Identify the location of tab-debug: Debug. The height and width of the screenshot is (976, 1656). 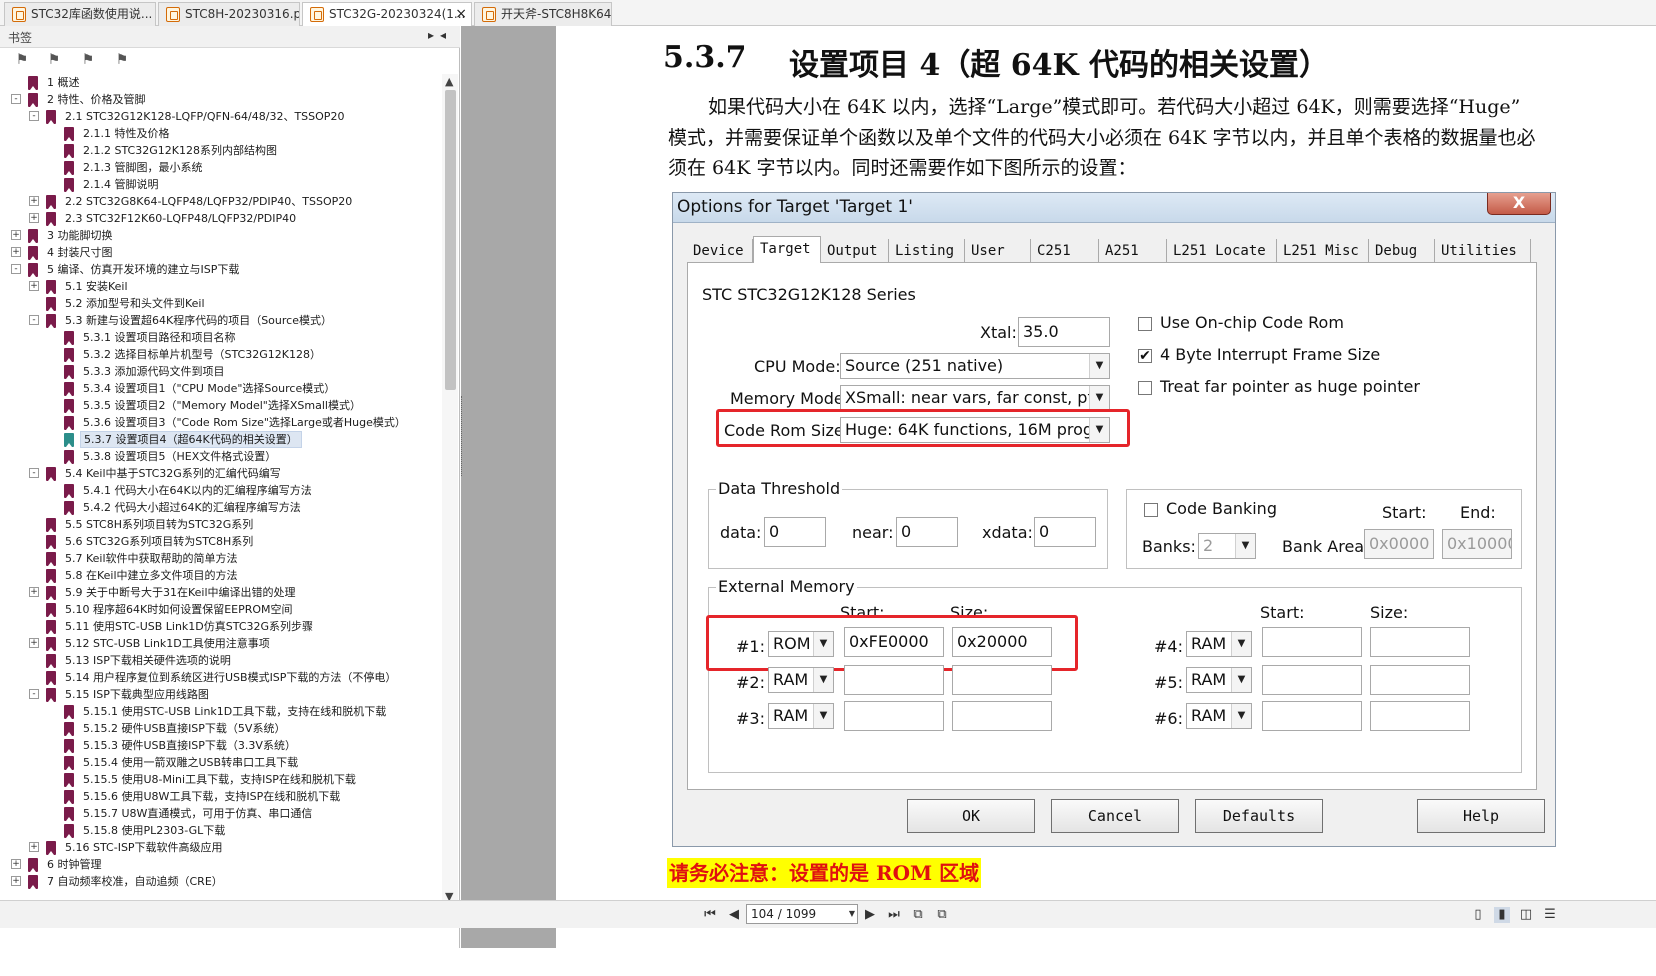
(1402, 251).